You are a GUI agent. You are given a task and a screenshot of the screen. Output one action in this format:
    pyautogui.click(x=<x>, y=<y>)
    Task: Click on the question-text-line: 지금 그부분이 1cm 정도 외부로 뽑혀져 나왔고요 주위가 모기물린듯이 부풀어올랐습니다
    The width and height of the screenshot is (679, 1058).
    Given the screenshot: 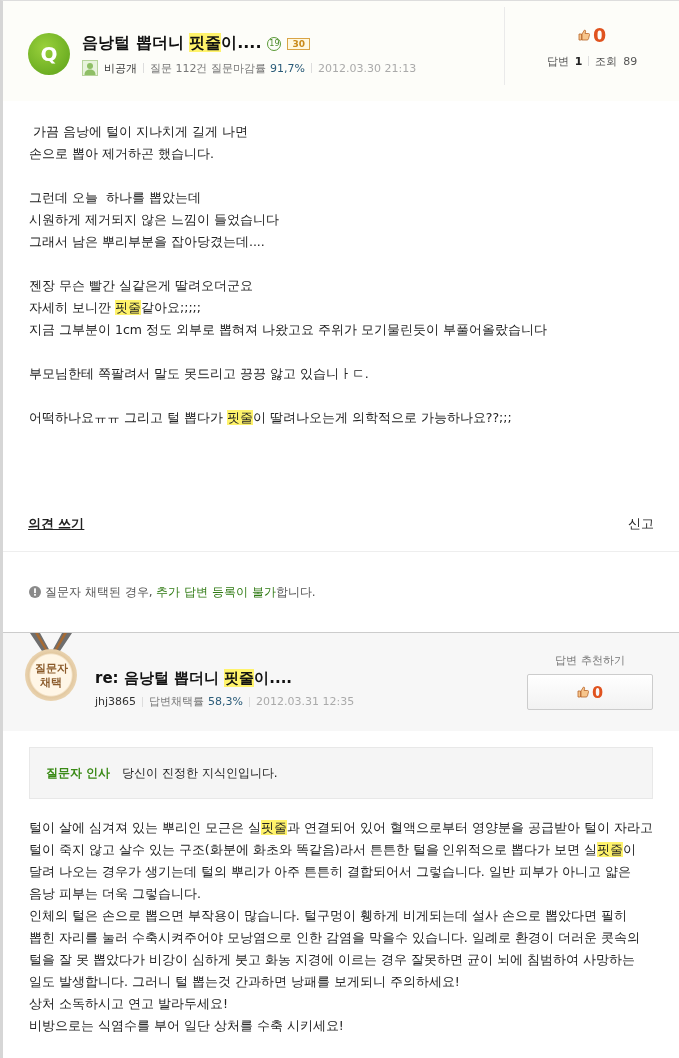 What is the action you would take?
    pyautogui.click(x=288, y=330)
    